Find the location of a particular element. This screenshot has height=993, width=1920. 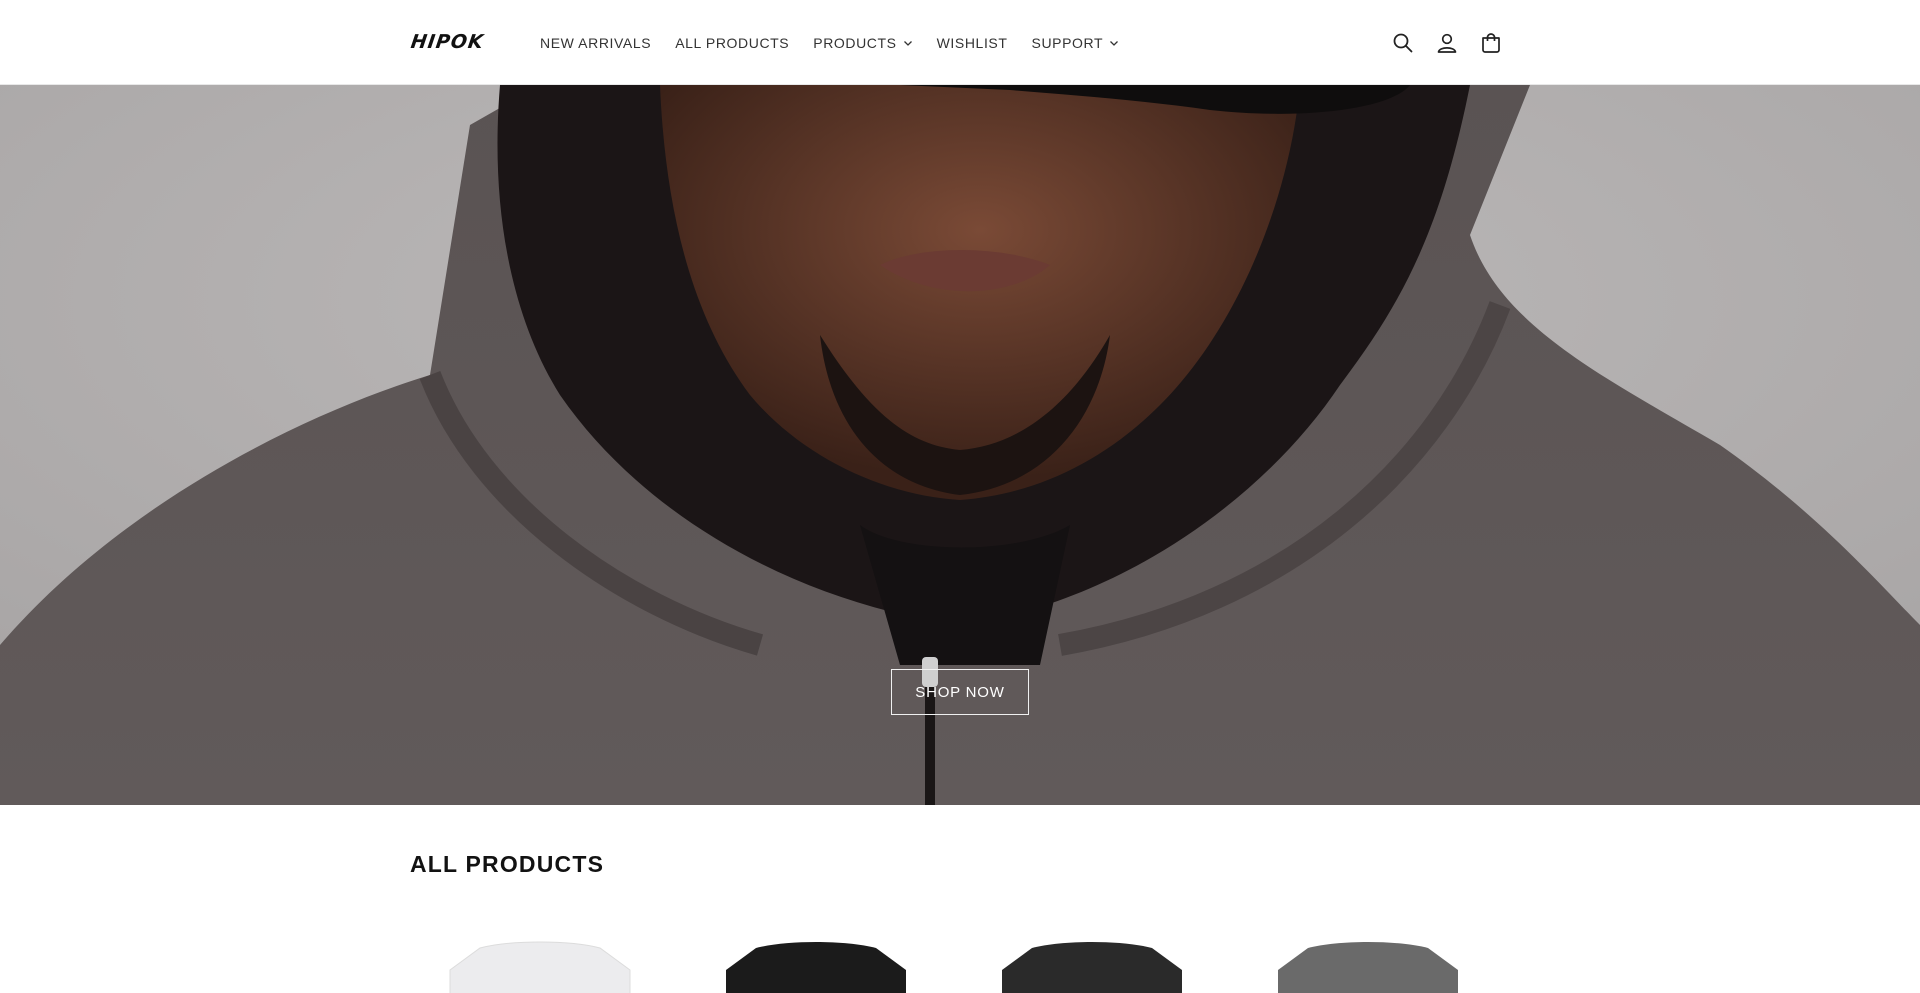

nav-label: NEW ARRIVALS is located at coordinates (596, 42).